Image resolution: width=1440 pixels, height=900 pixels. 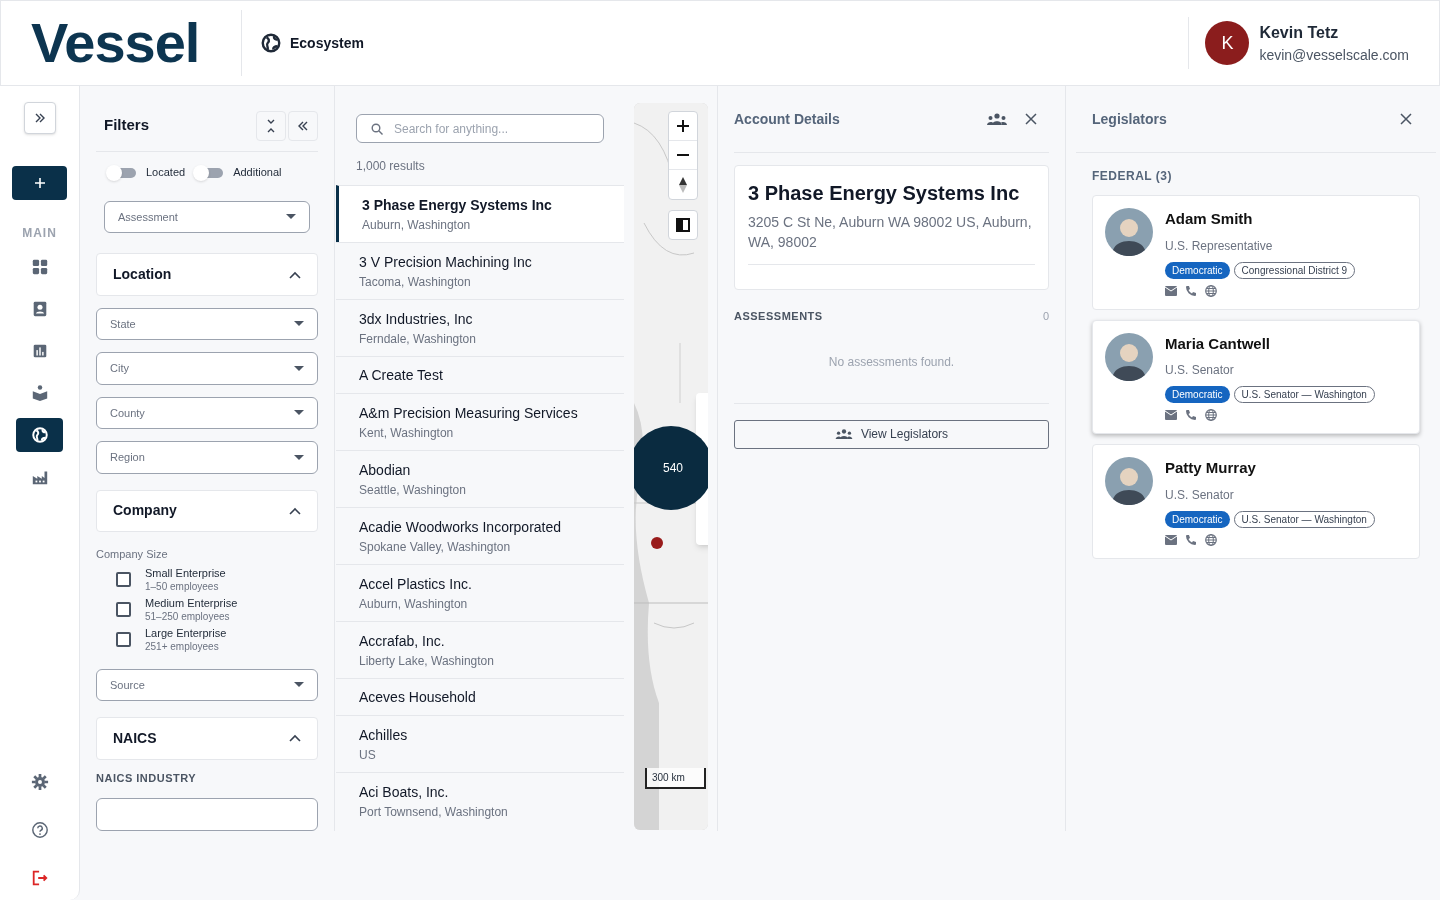 I want to click on result-item: Accel Plastics Inc. Auburn, Washington, so click(x=480, y=592).